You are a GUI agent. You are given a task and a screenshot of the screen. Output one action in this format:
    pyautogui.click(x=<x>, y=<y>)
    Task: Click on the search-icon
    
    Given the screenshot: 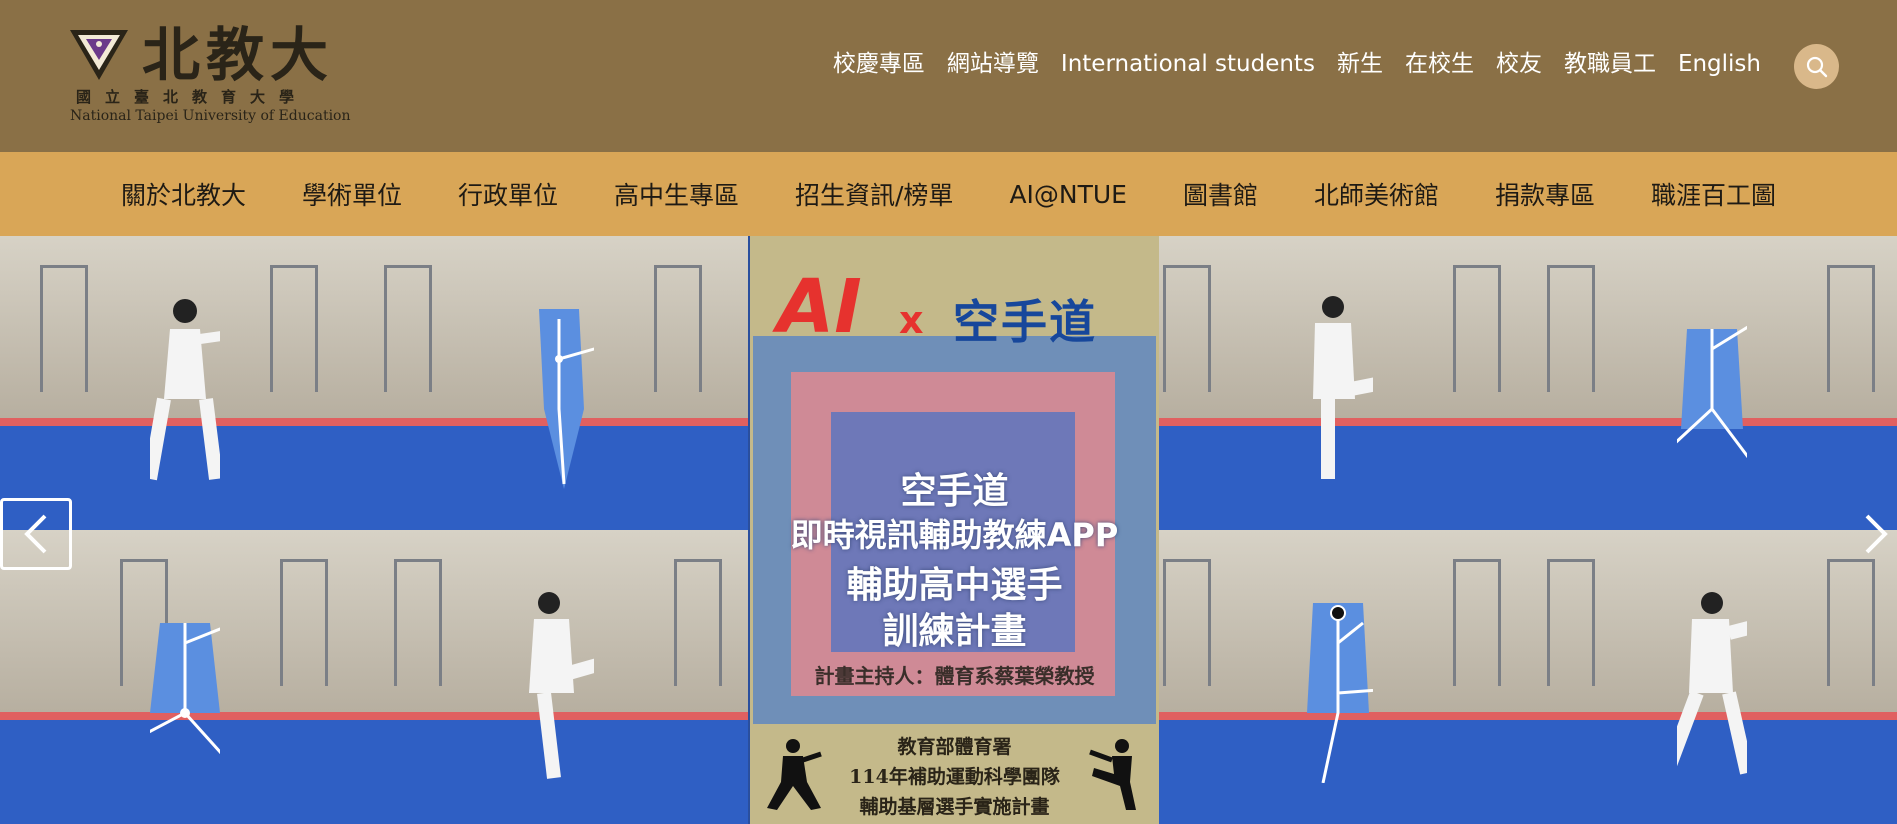 What is the action you would take?
    pyautogui.click(x=1816, y=66)
    